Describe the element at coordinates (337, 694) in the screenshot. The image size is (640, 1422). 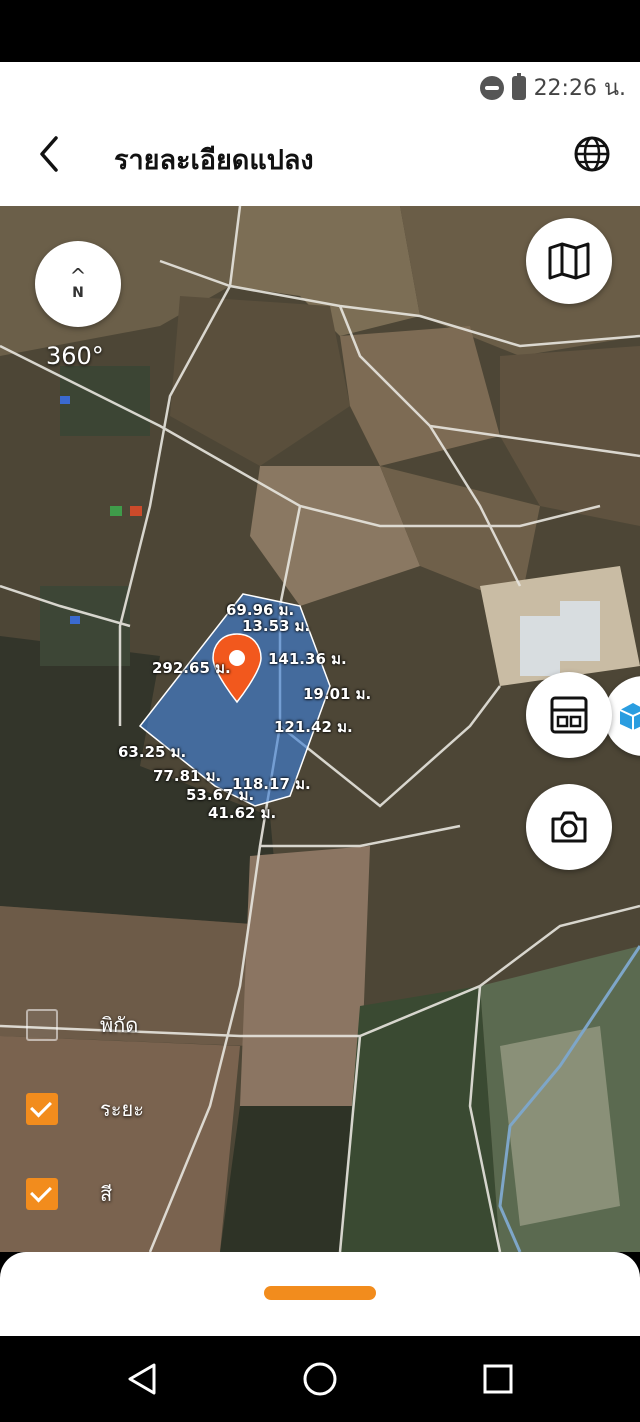
I see `distance-label: 19.01 ม.` at that location.